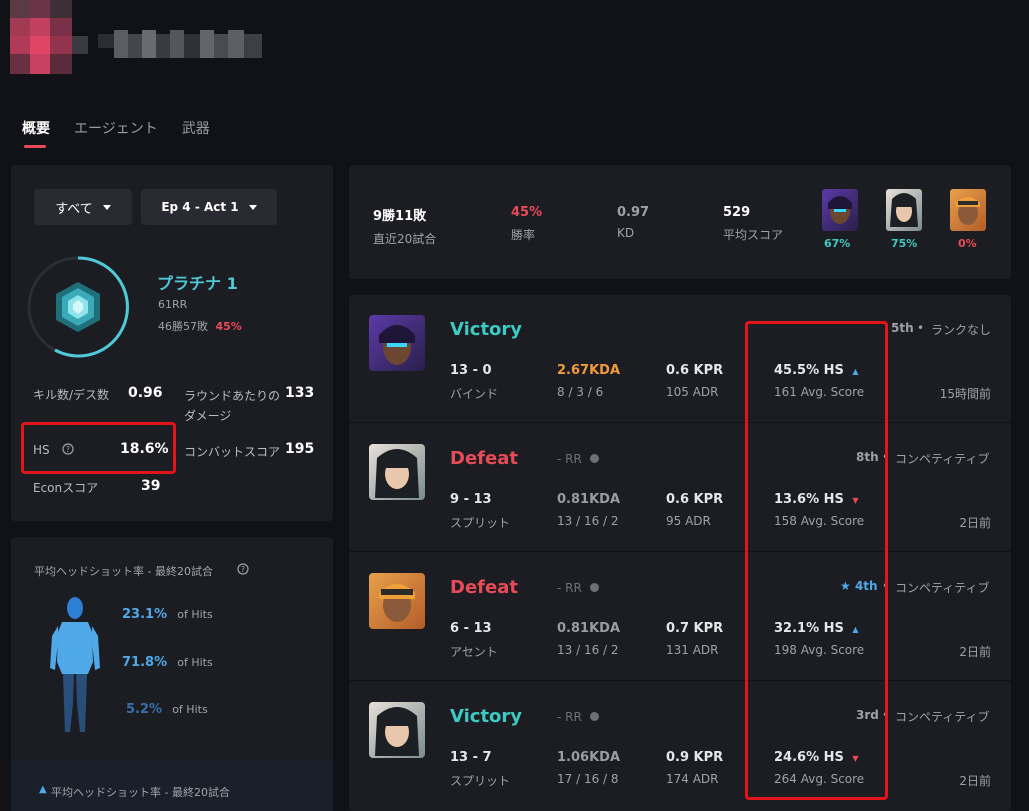 This screenshot has height=811, width=1029. What do you see at coordinates (588, 521) in the screenshot?
I see `match-kda-detail: 13 / 16 / 2` at bounding box center [588, 521].